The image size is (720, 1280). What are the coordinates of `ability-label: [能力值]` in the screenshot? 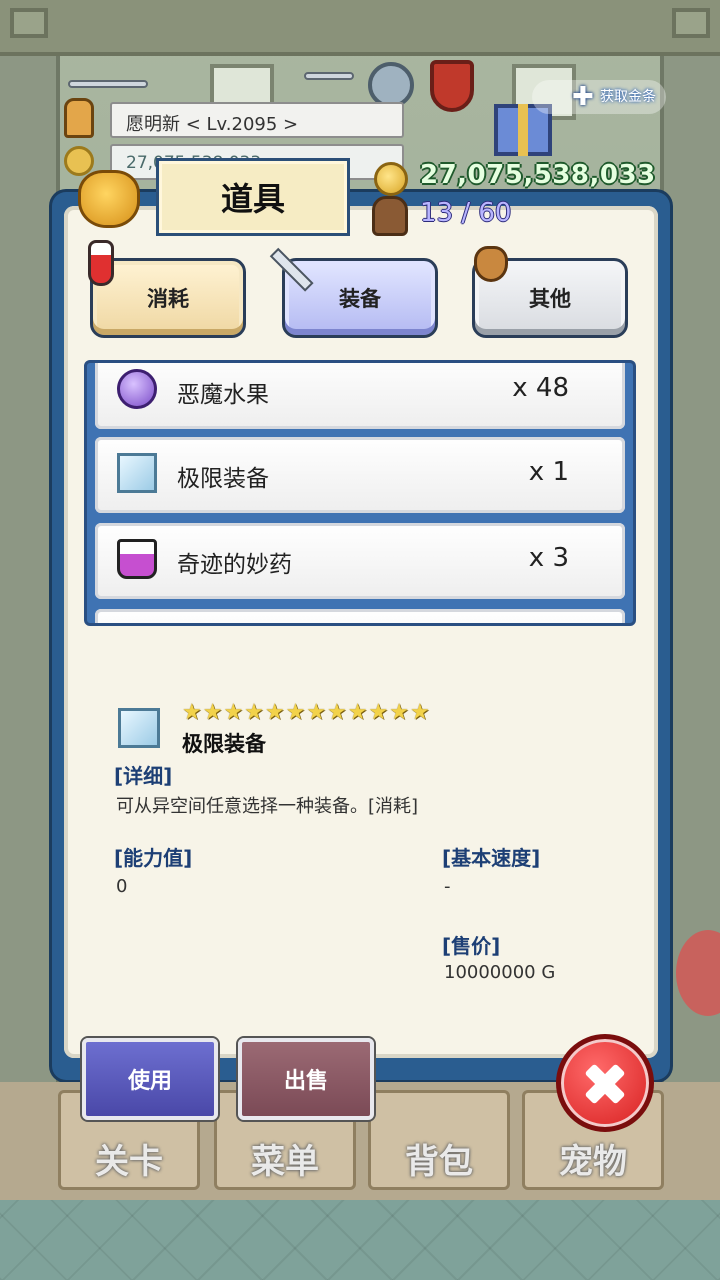 It's located at (153, 858).